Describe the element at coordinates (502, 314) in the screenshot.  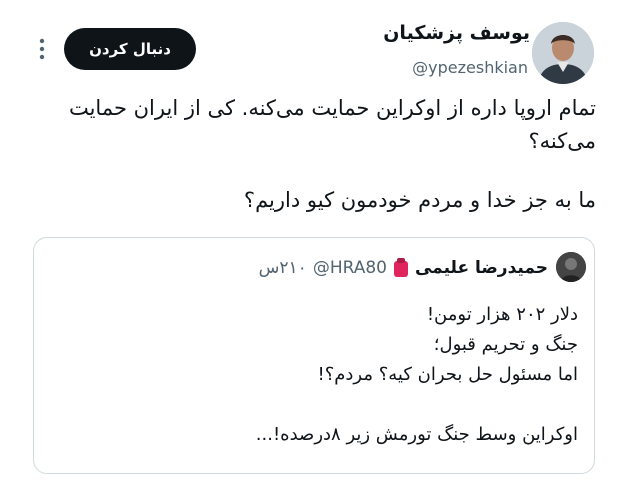
I see `quoted-line: دلار ۲۰۲ هزار تومن!` at that location.